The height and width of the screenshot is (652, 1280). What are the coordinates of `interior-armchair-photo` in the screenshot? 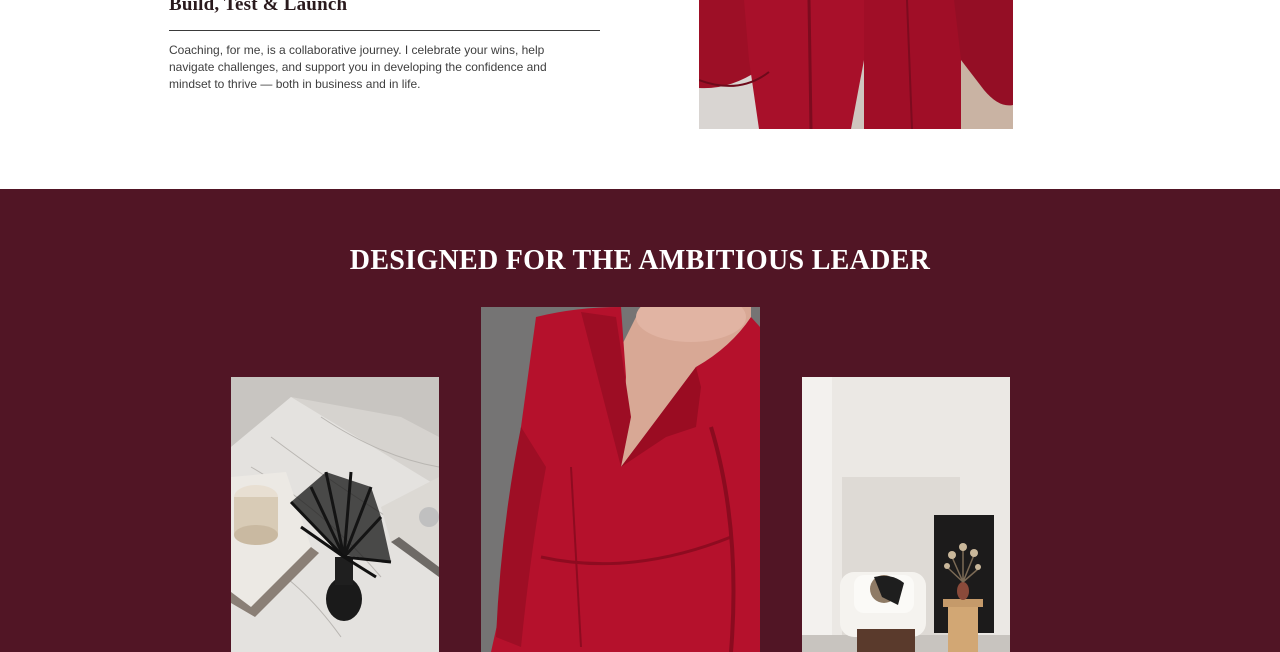 It's located at (906, 514).